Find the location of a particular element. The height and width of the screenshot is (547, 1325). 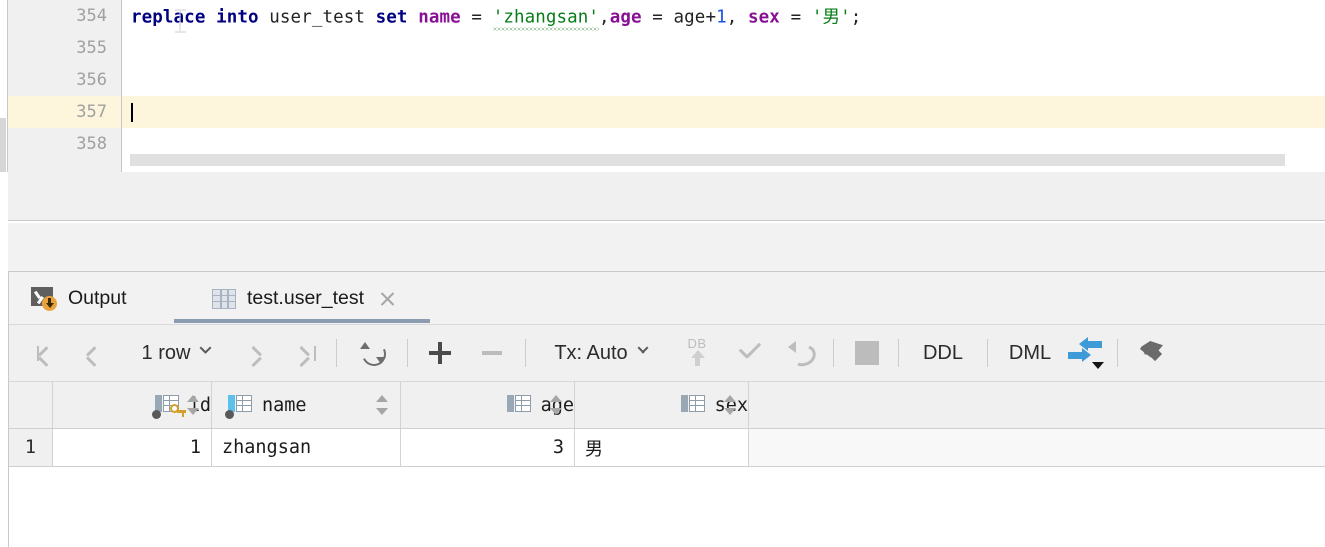

db-upload-icon: DB is located at coordinates (697, 352).